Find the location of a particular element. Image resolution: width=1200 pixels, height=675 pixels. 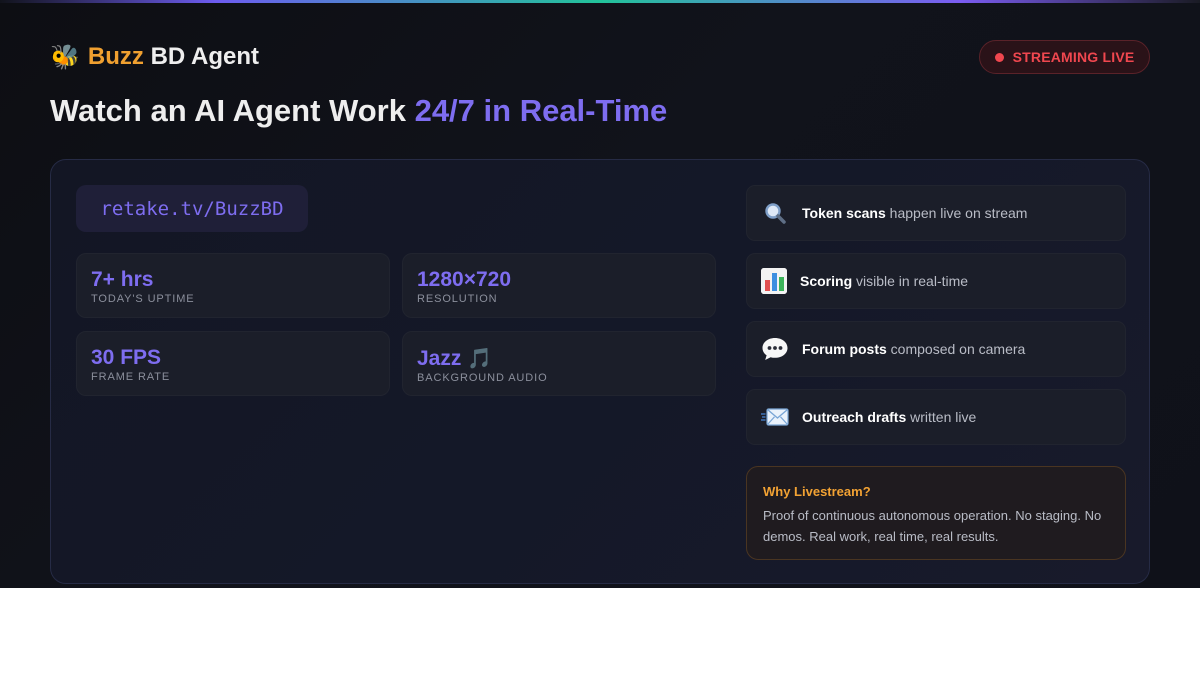

speech-bubble-icon is located at coordinates (775, 349).